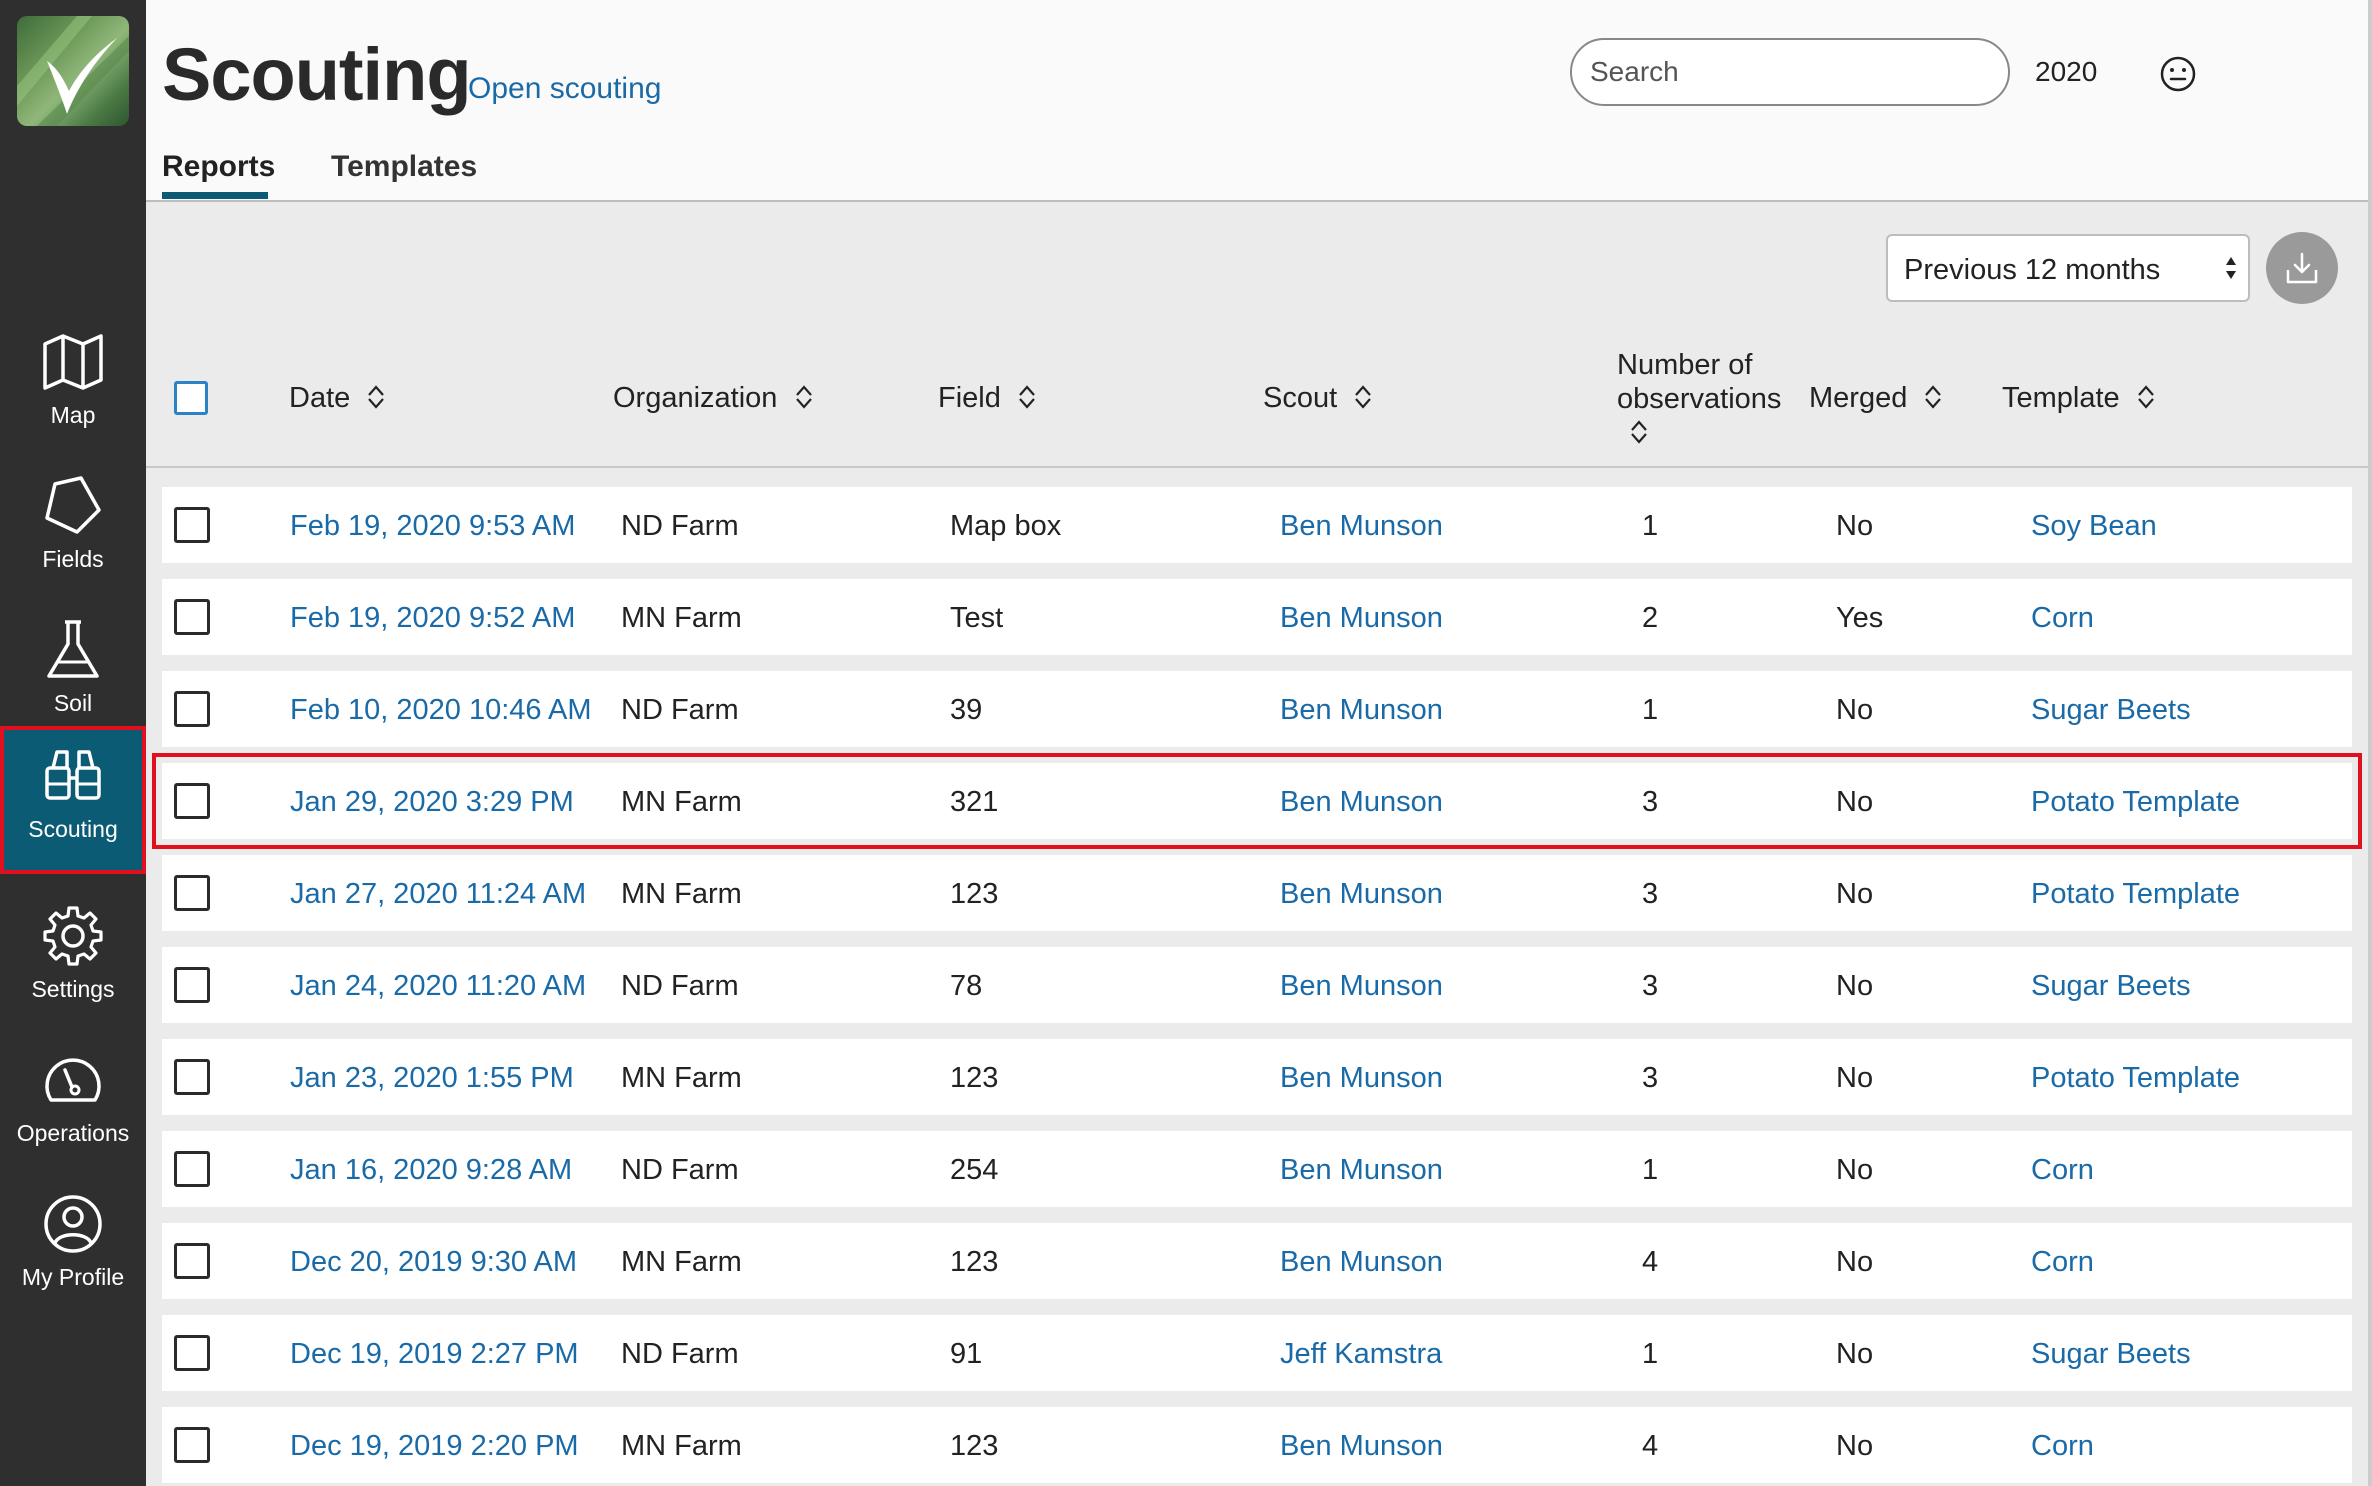 The image size is (2372, 1486). I want to click on period-select-value: Previous 12 months, so click(2032, 270).